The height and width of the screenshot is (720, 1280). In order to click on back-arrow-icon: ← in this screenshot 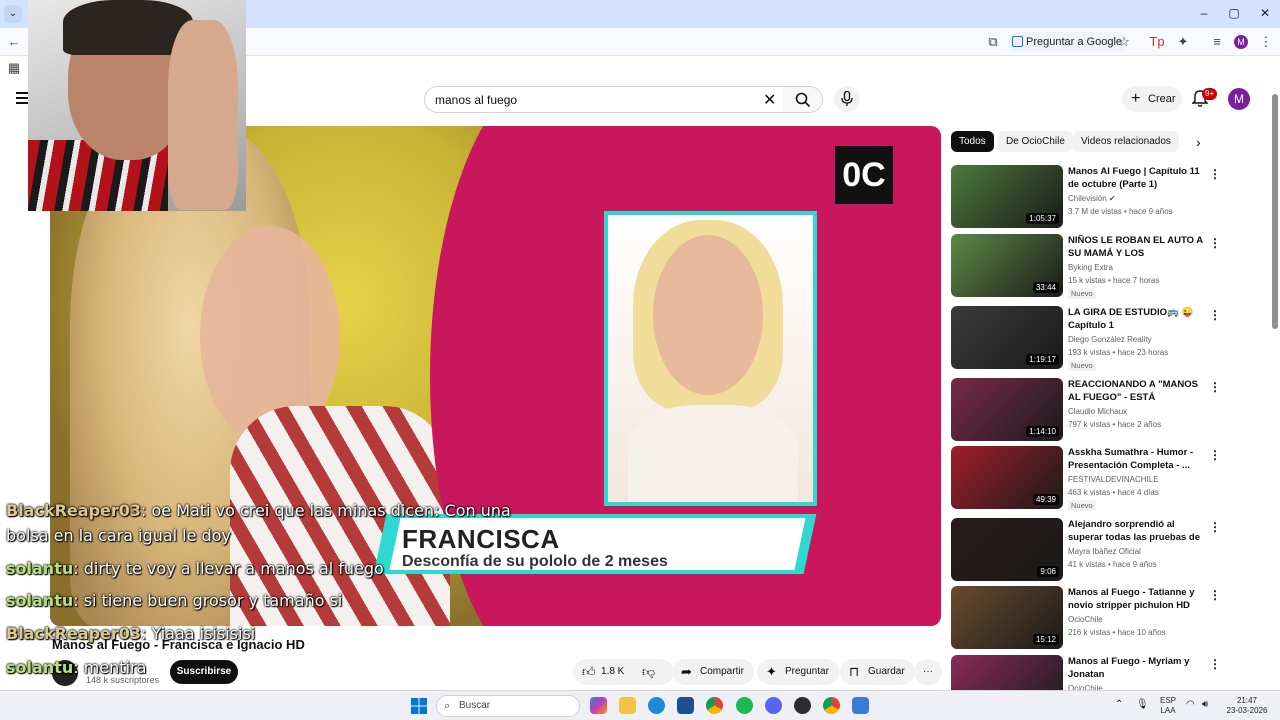, I will do `click(14, 42)`.